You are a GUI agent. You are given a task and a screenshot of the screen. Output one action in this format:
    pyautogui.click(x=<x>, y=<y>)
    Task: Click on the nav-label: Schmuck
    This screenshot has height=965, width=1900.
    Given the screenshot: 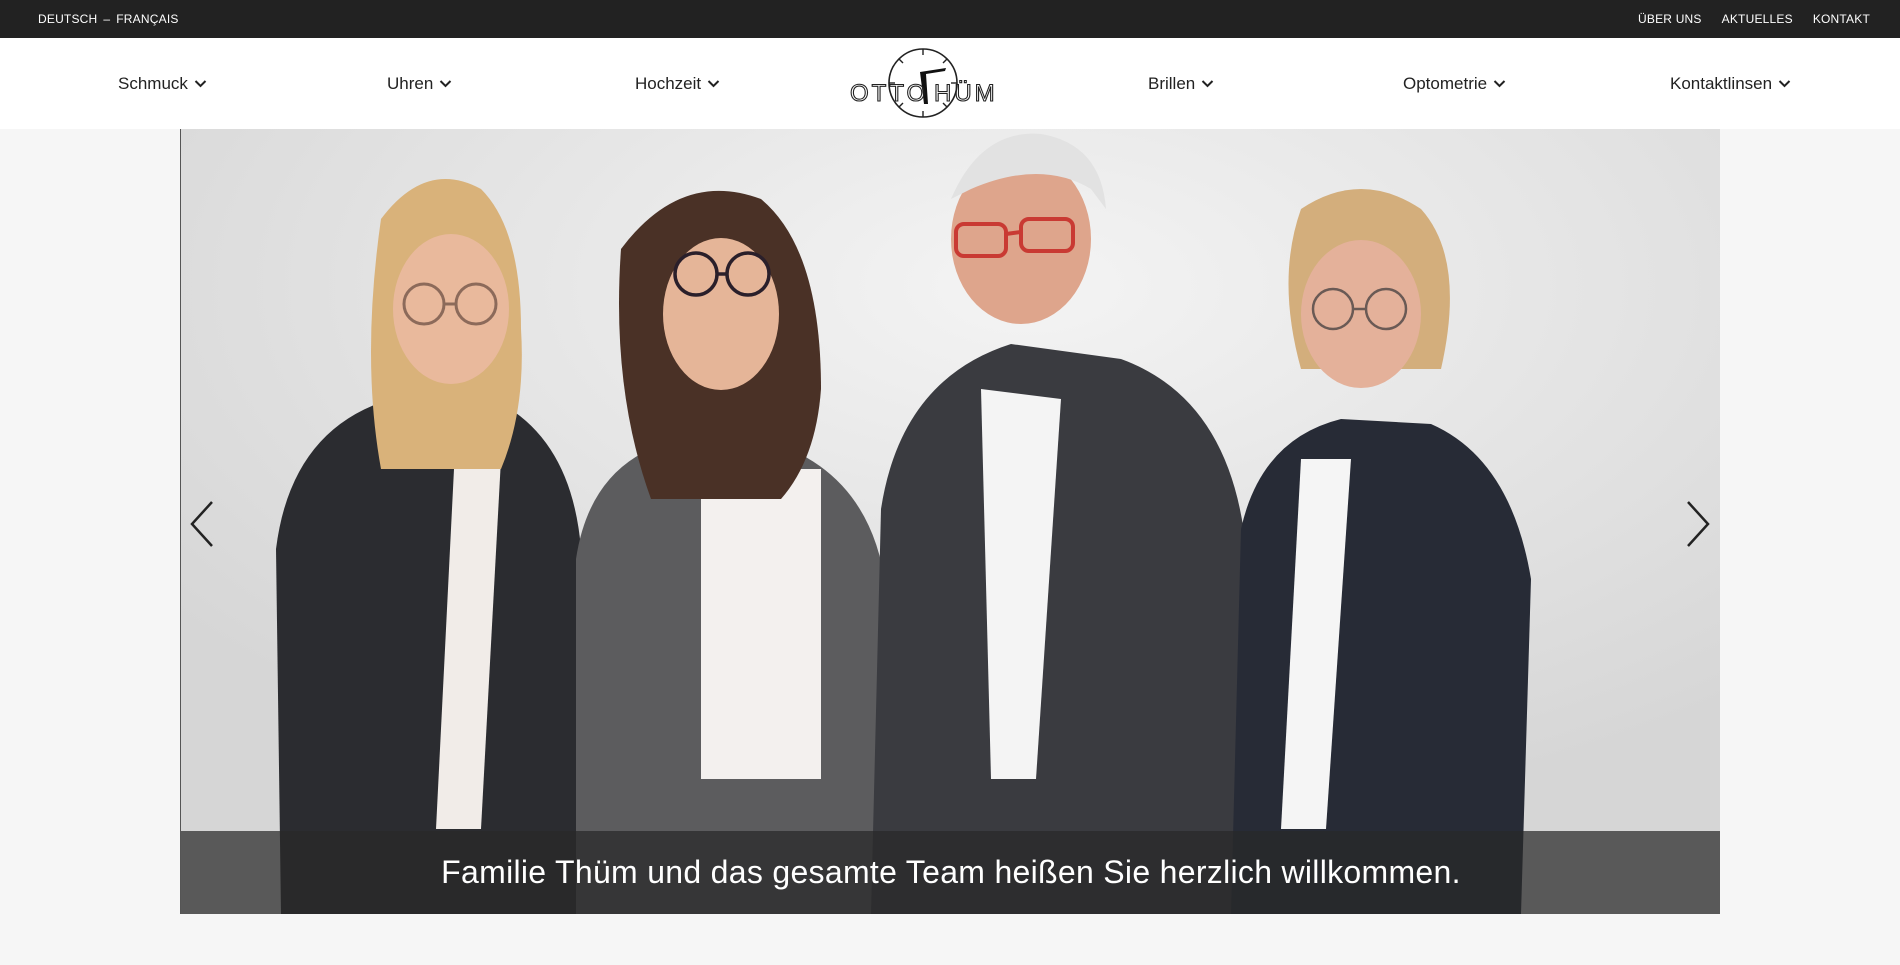 What is the action you would take?
    pyautogui.click(x=153, y=83)
    